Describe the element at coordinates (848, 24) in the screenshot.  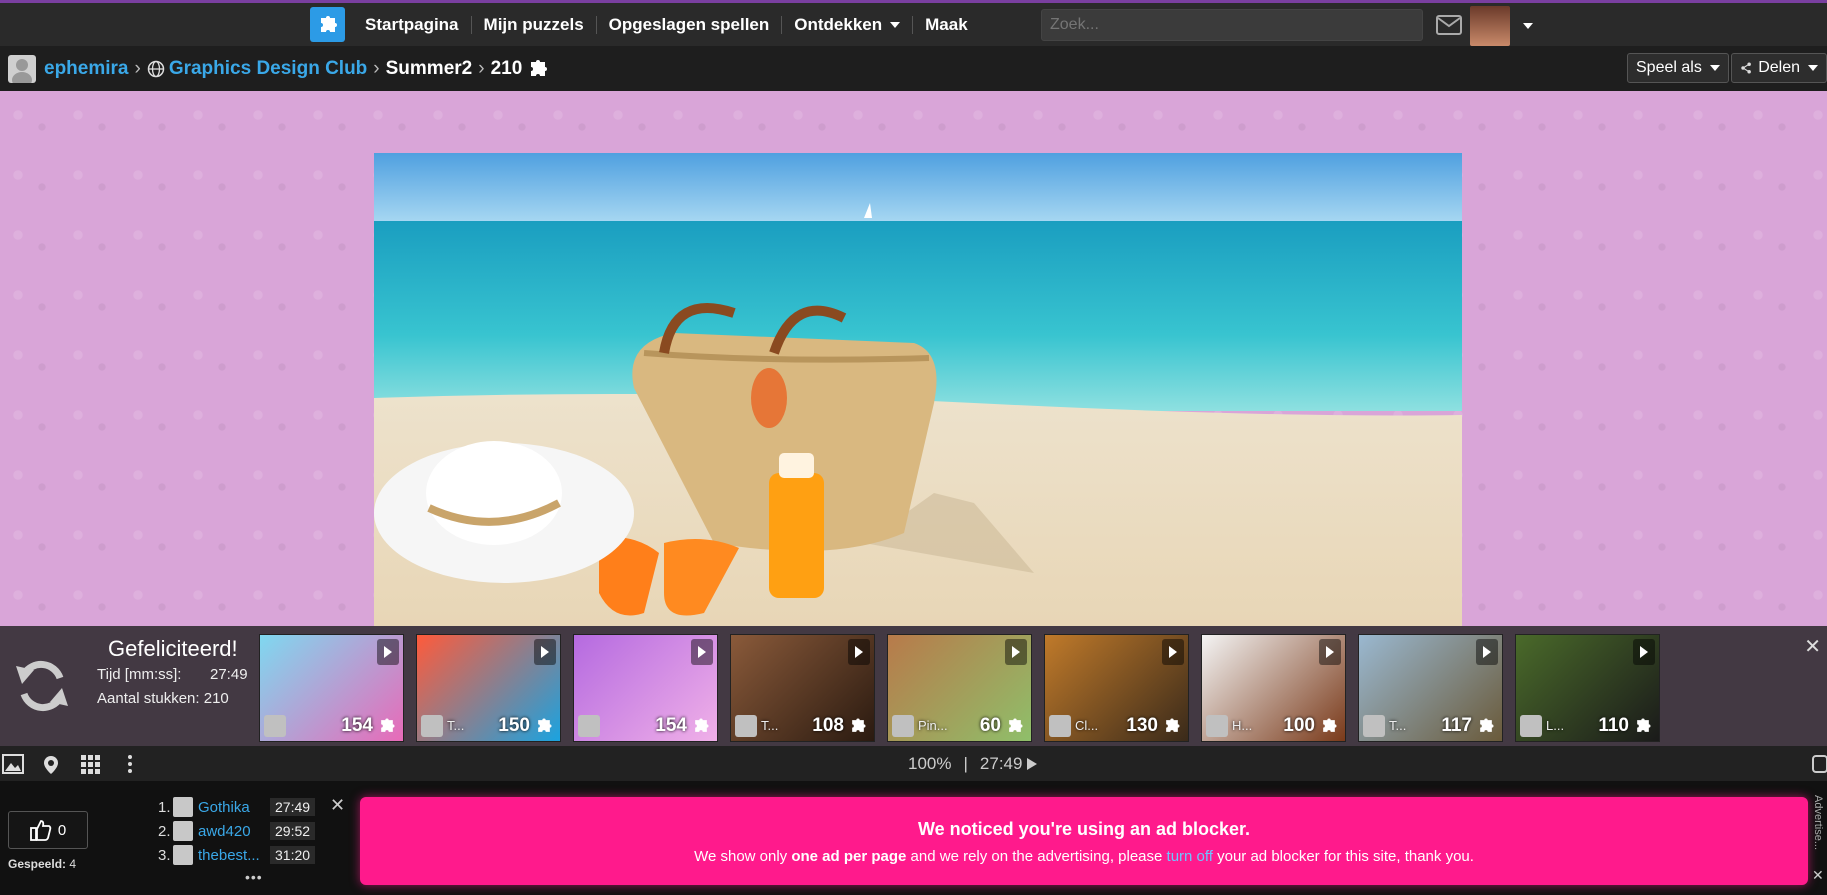
I see `nav-ontdekken: Ontdekken` at that location.